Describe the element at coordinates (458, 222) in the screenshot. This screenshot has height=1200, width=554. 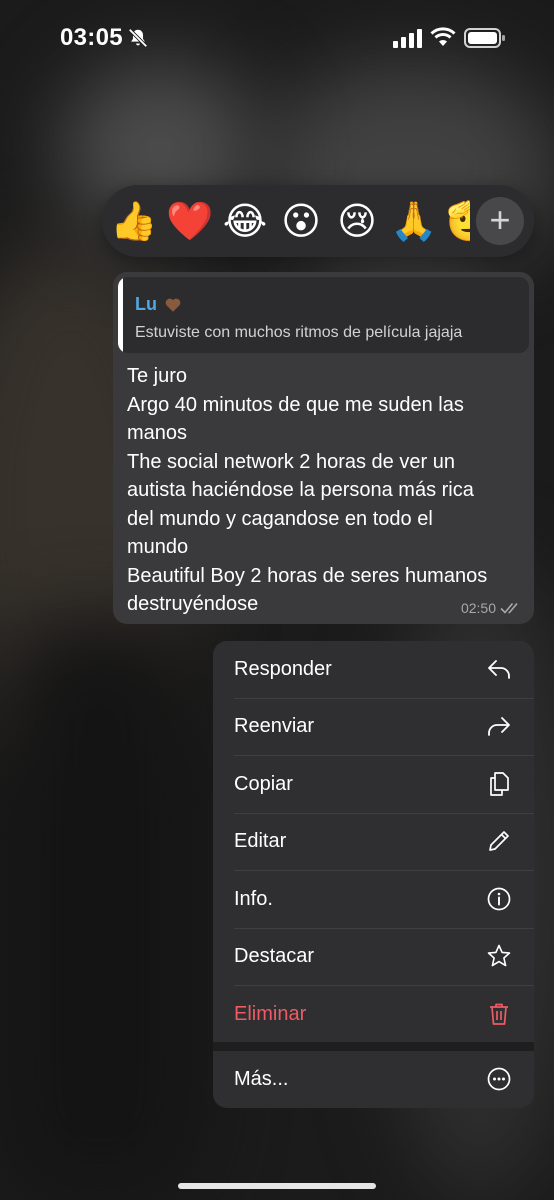
I see `reaction-saluting: 🫡` at that location.